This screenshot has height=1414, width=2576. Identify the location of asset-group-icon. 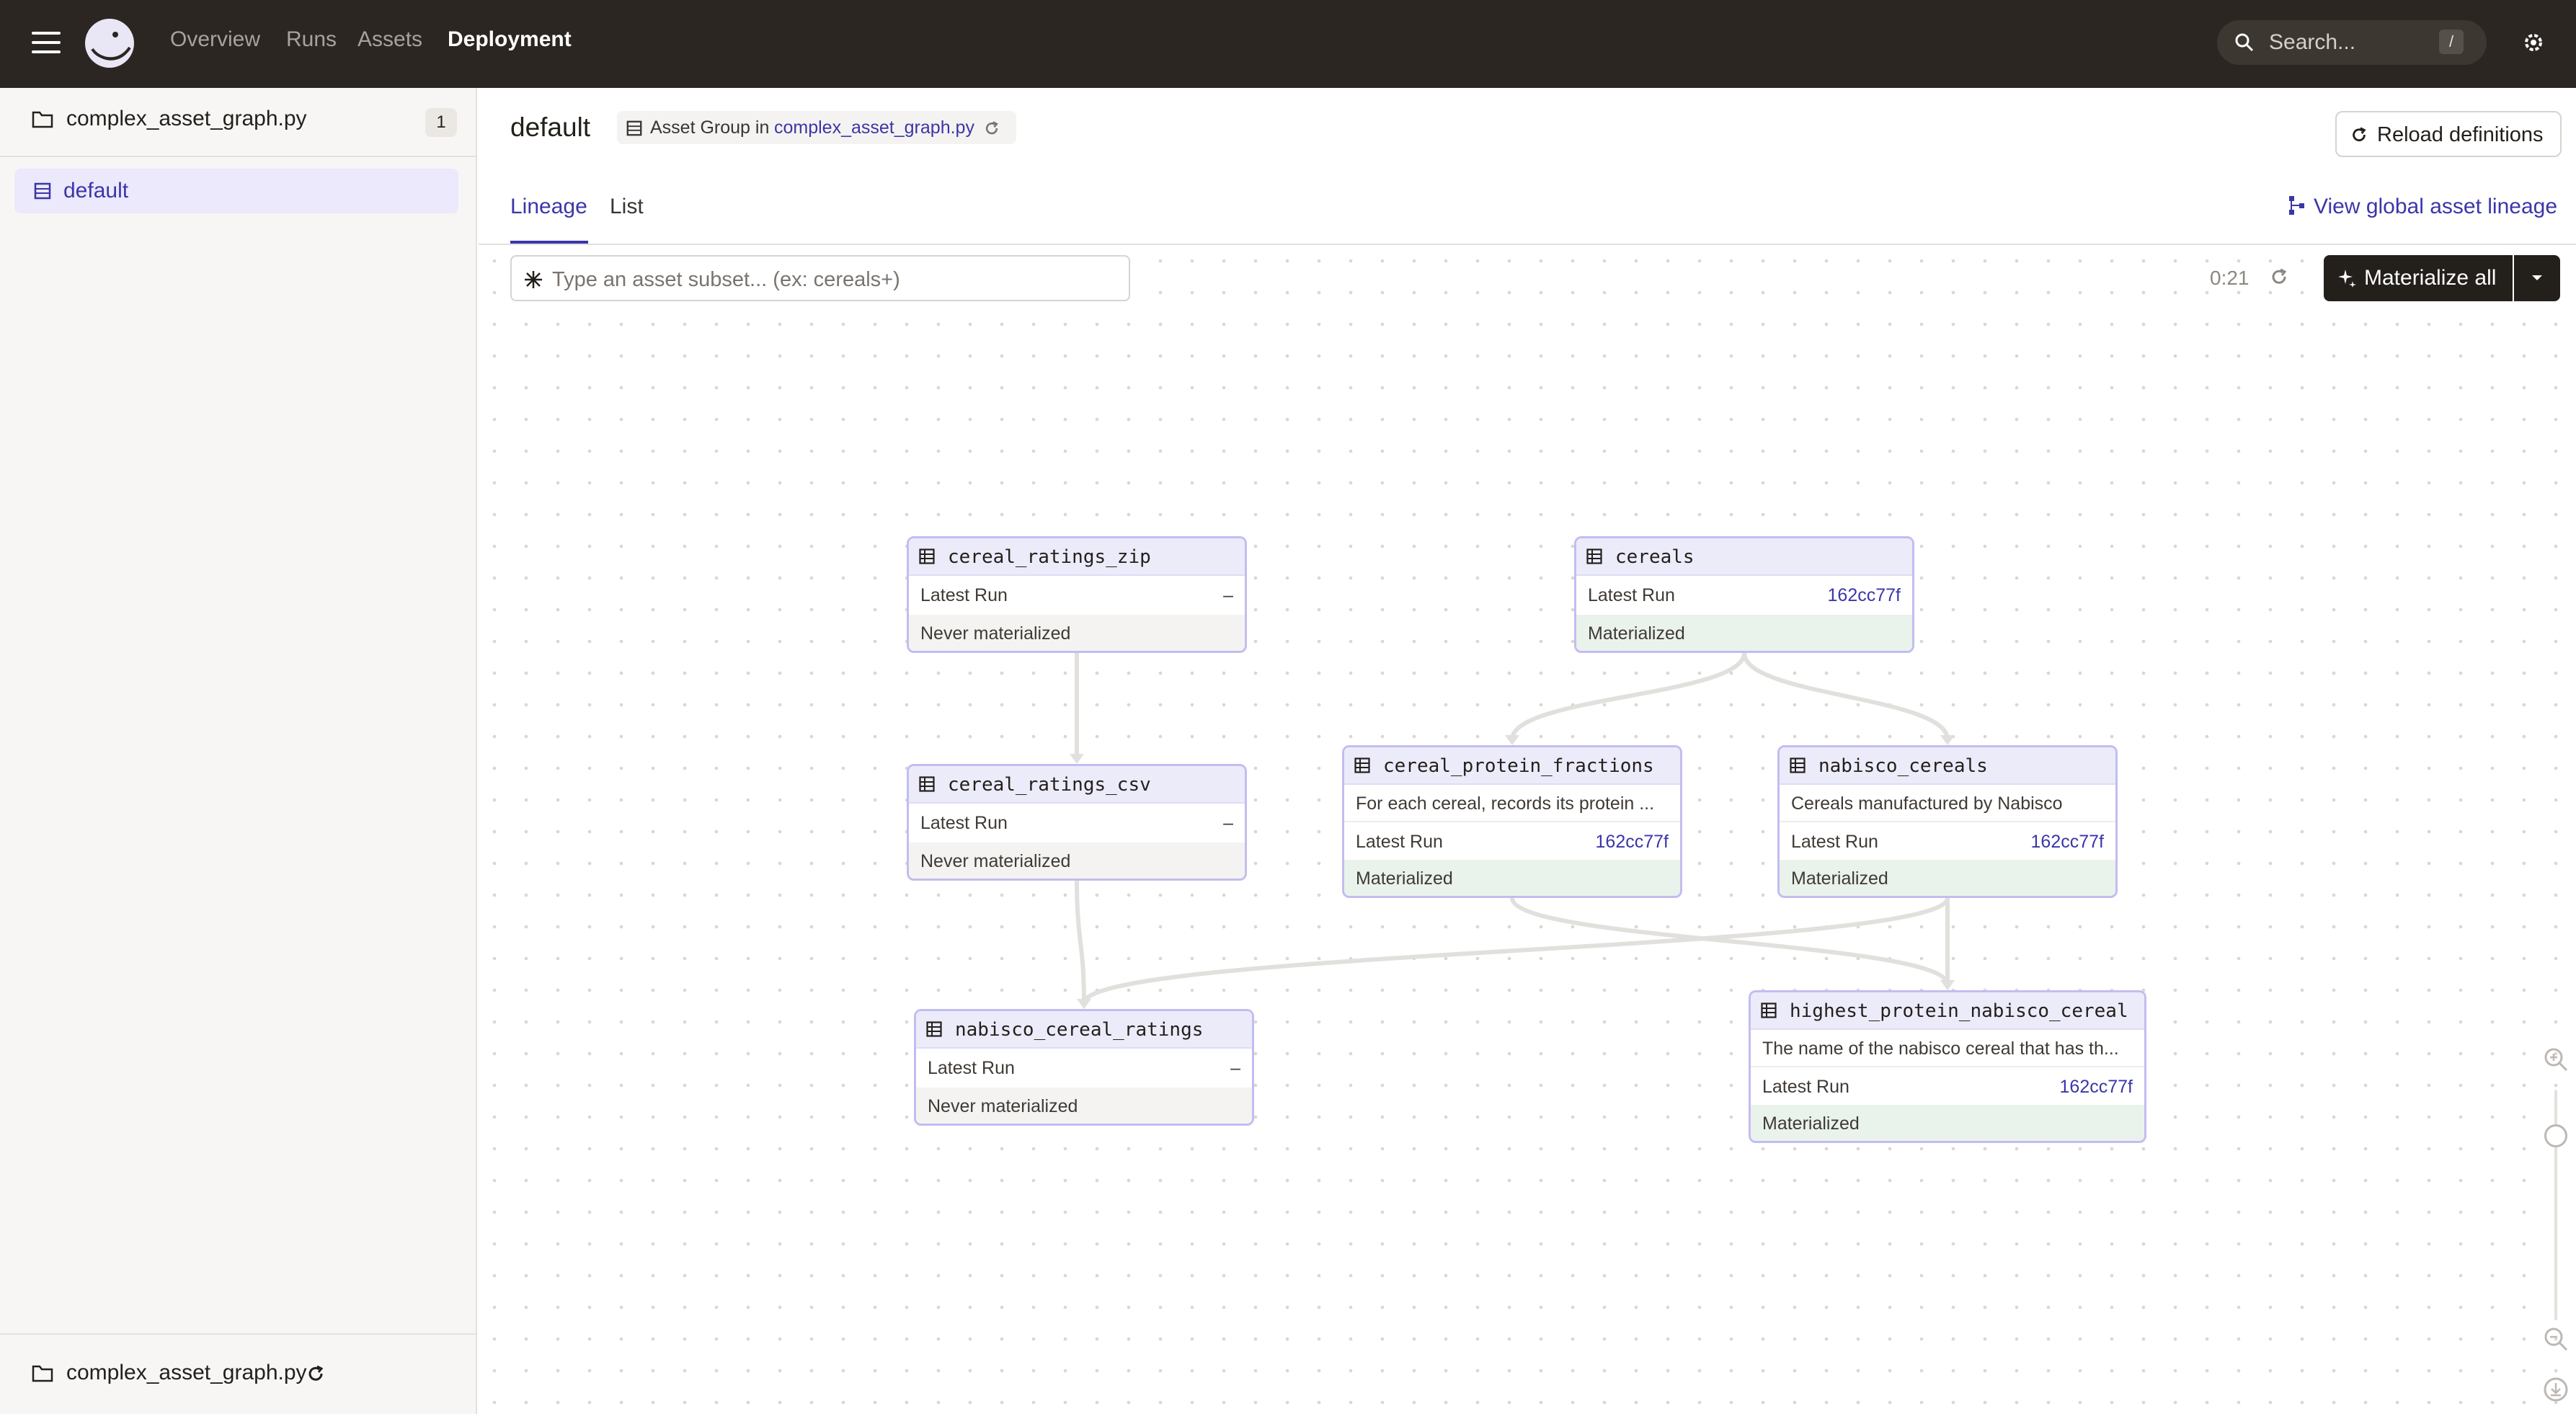
(42, 191).